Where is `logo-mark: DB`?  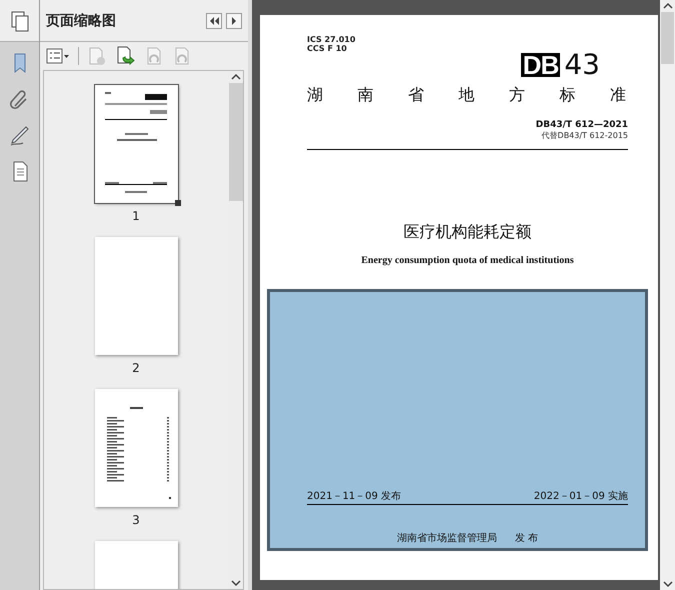
logo-mark: DB is located at coordinates (540, 65).